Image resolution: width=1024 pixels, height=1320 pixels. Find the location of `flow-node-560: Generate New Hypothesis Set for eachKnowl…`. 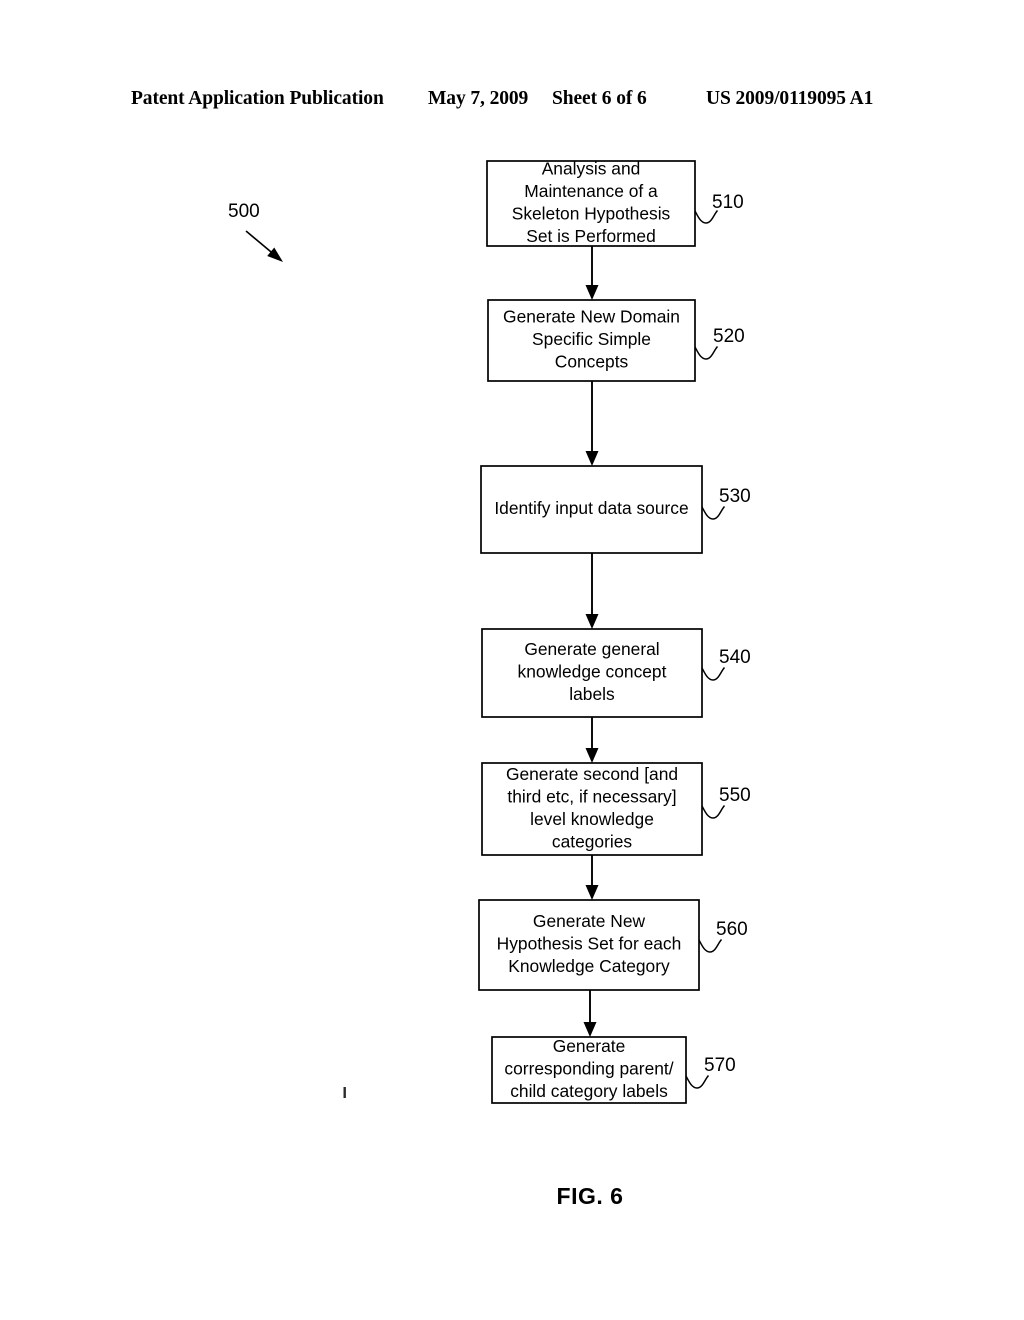

flow-node-560: Generate New Hypothesis Set for eachKnowl… is located at coordinates (589, 945).